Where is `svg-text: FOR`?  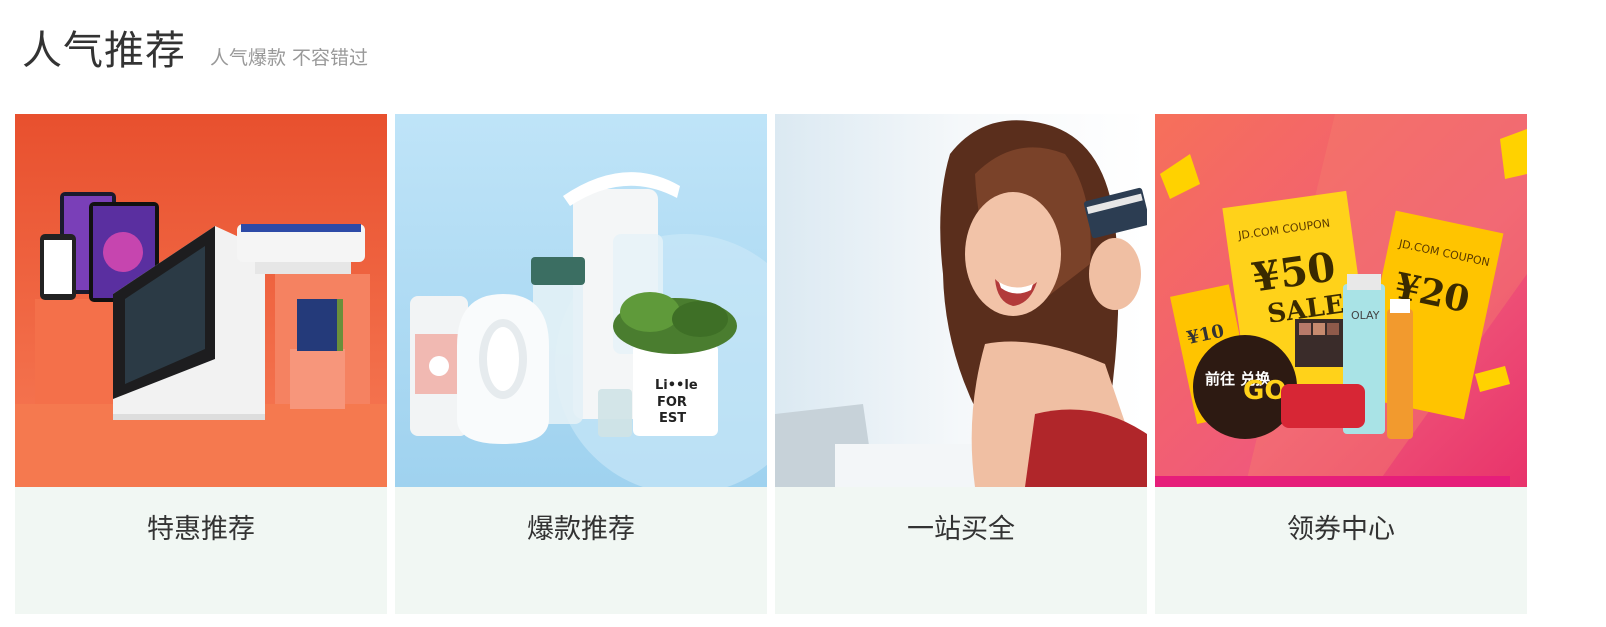 svg-text: FOR is located at coordinates (672, 402).